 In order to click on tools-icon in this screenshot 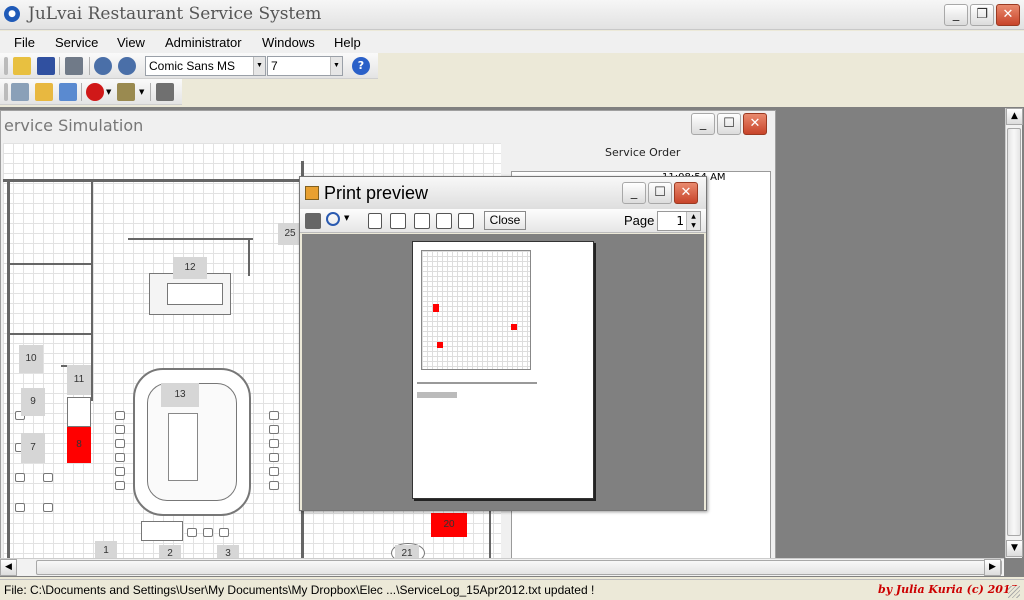, I will do `click(165, 92)`.